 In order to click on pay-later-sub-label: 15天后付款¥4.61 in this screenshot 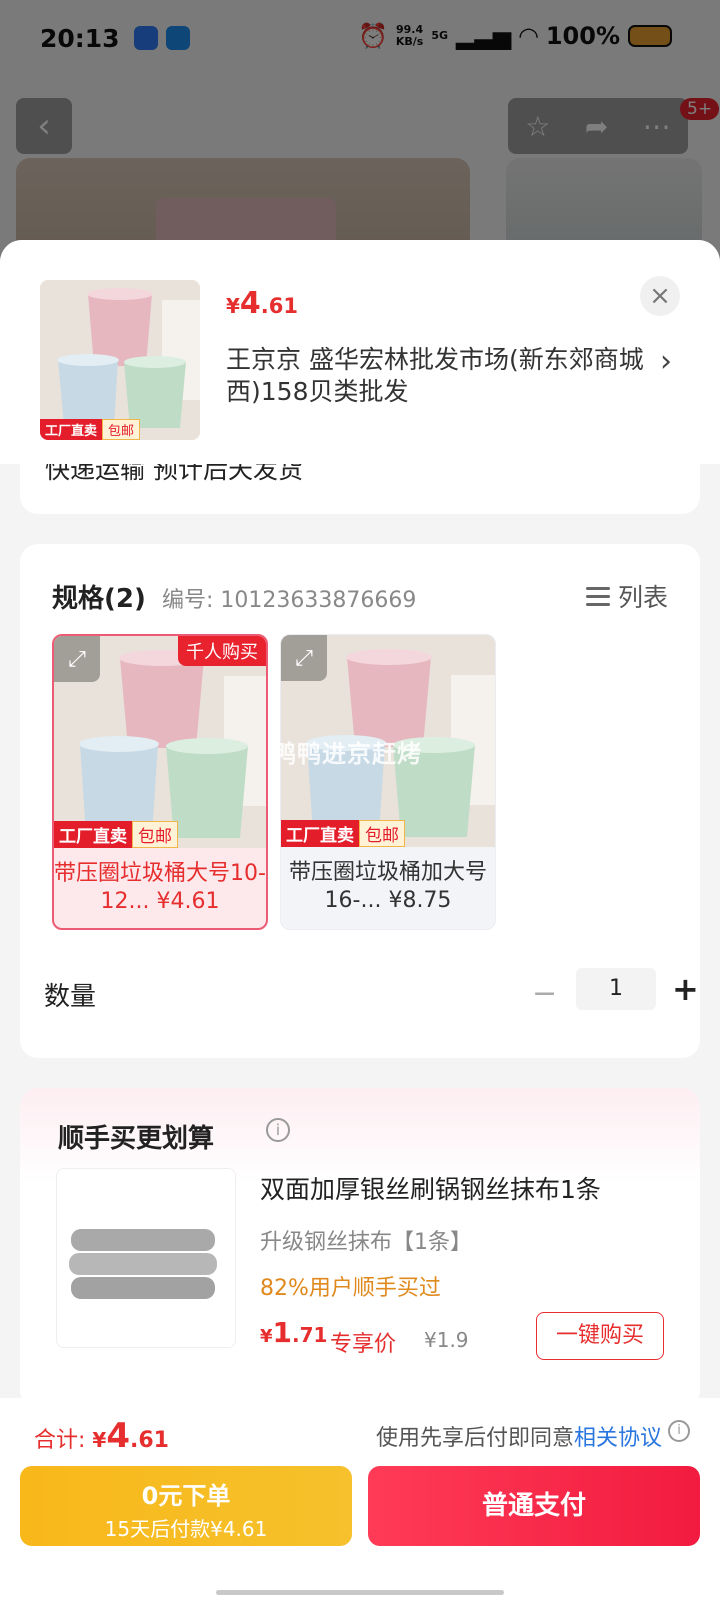, I will do `click(186, 1529)`.